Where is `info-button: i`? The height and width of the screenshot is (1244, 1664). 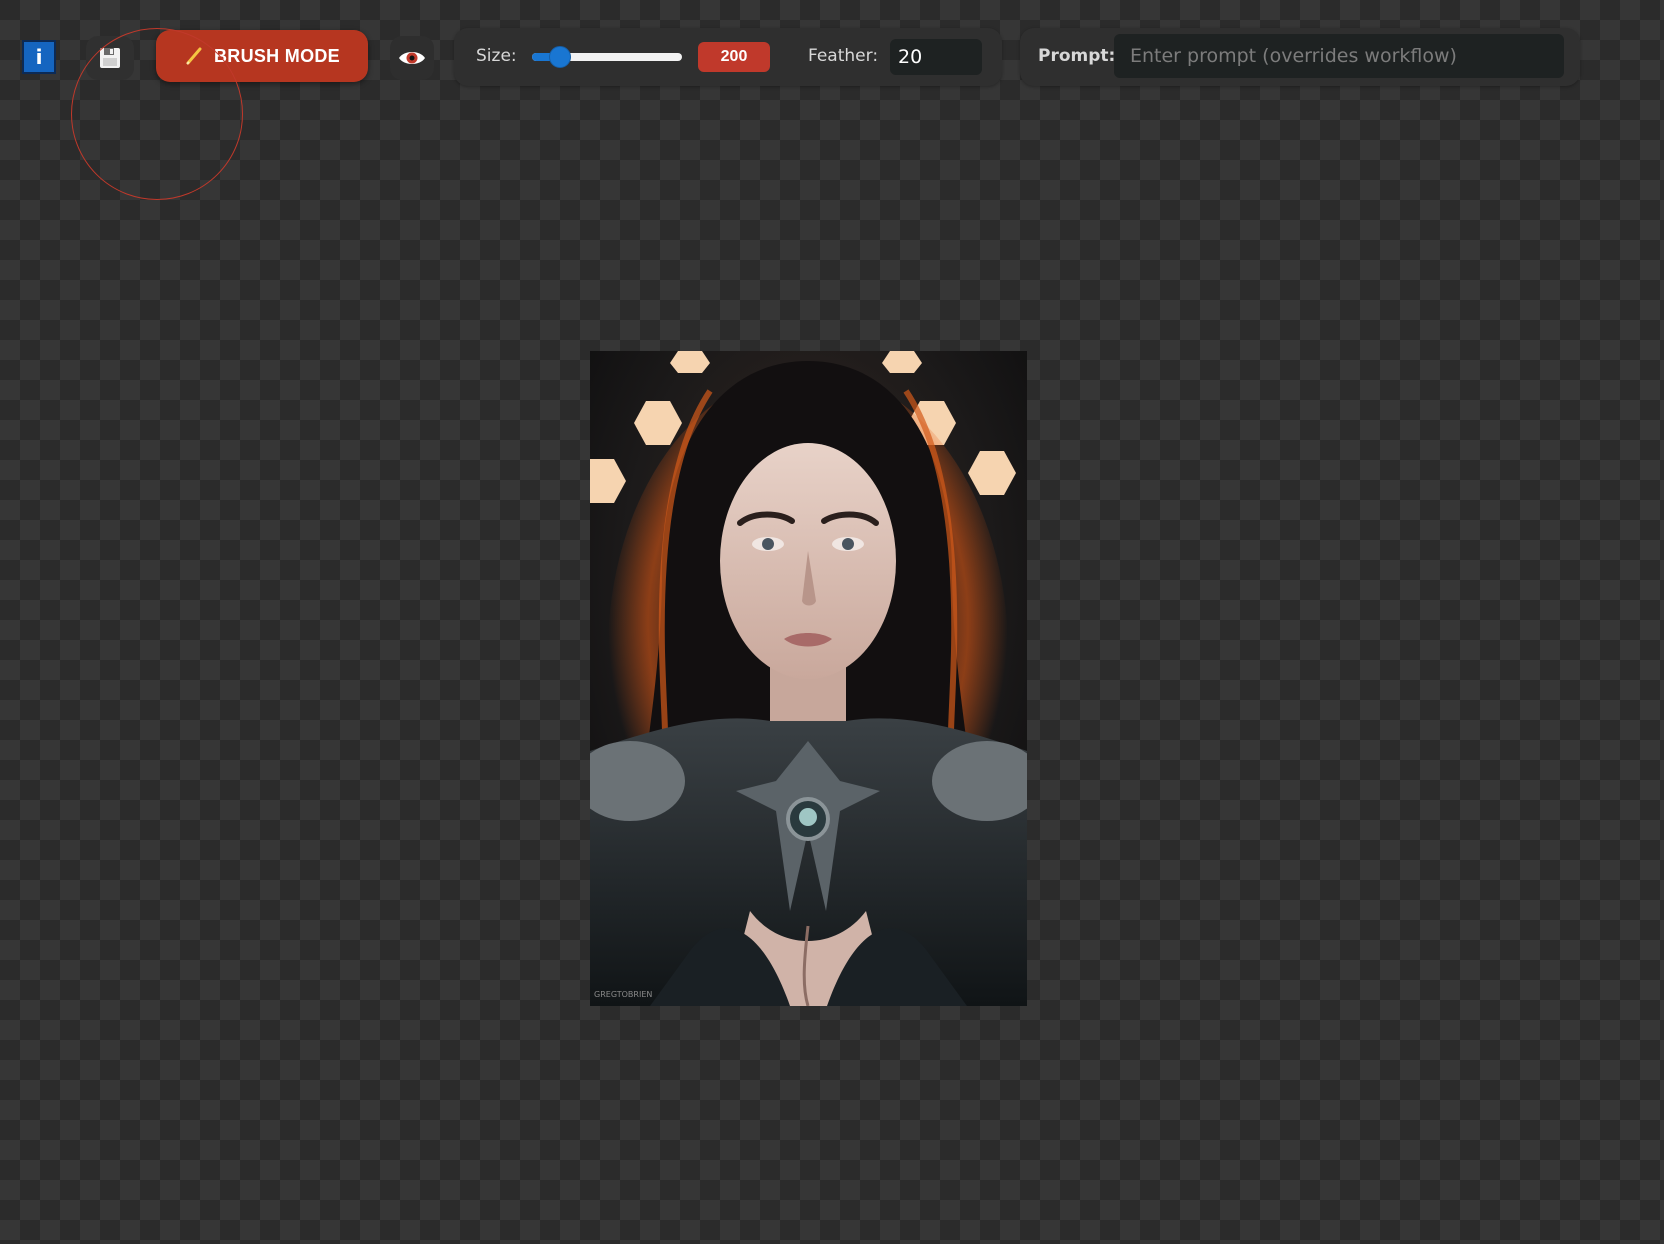 info-button: i is located at coordinates (39, 57).